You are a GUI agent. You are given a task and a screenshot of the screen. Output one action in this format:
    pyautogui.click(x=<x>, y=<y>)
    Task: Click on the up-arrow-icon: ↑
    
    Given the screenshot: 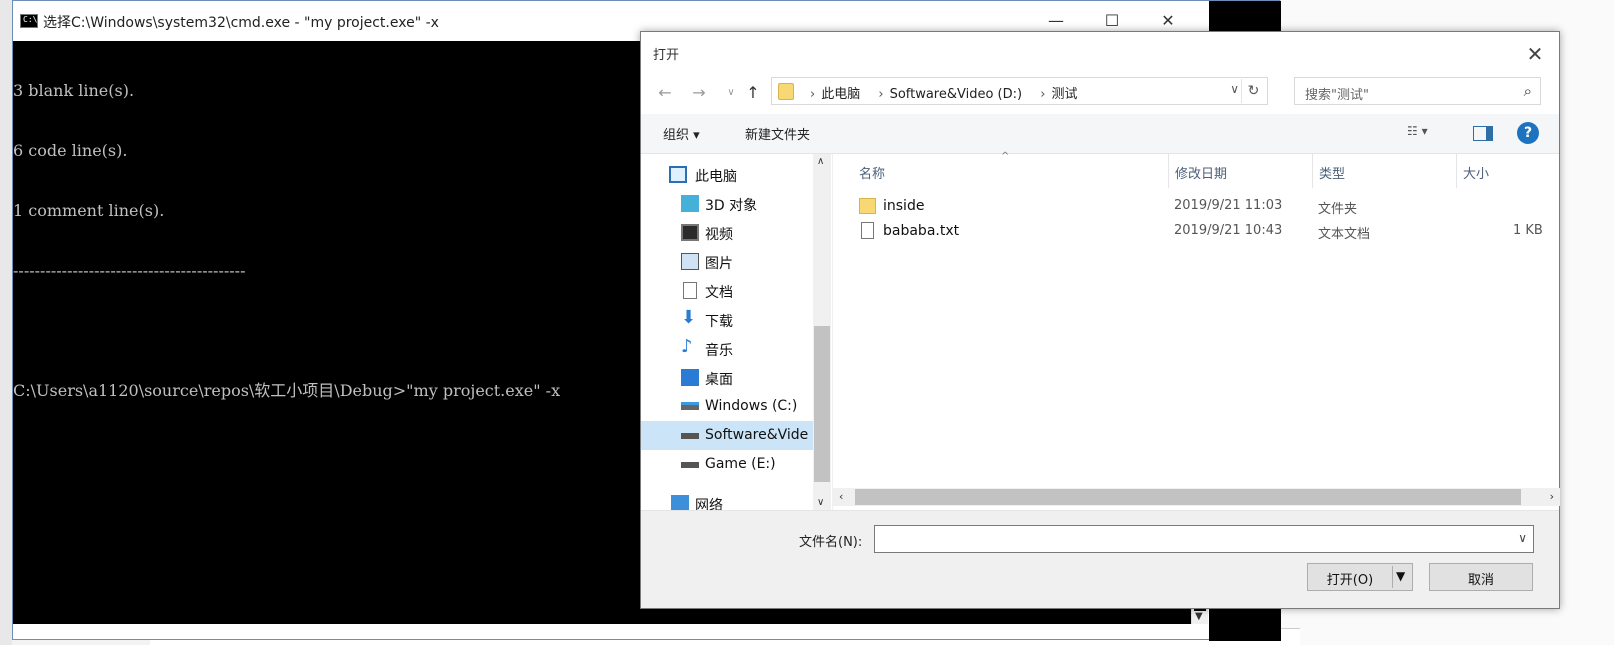 What is the action you would take?
    pyautogui.click(x=753, y=93)
    